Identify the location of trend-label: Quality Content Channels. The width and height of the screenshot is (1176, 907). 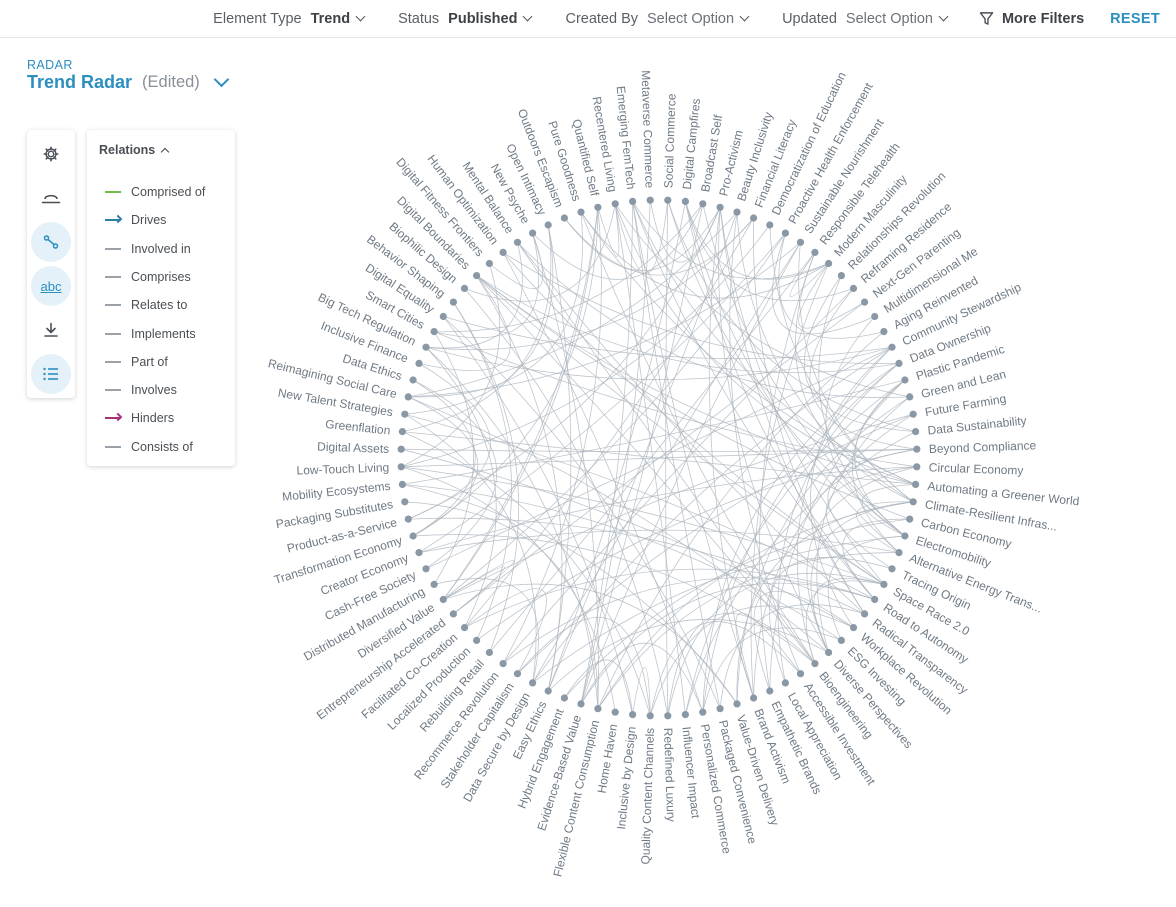
(647, 796).